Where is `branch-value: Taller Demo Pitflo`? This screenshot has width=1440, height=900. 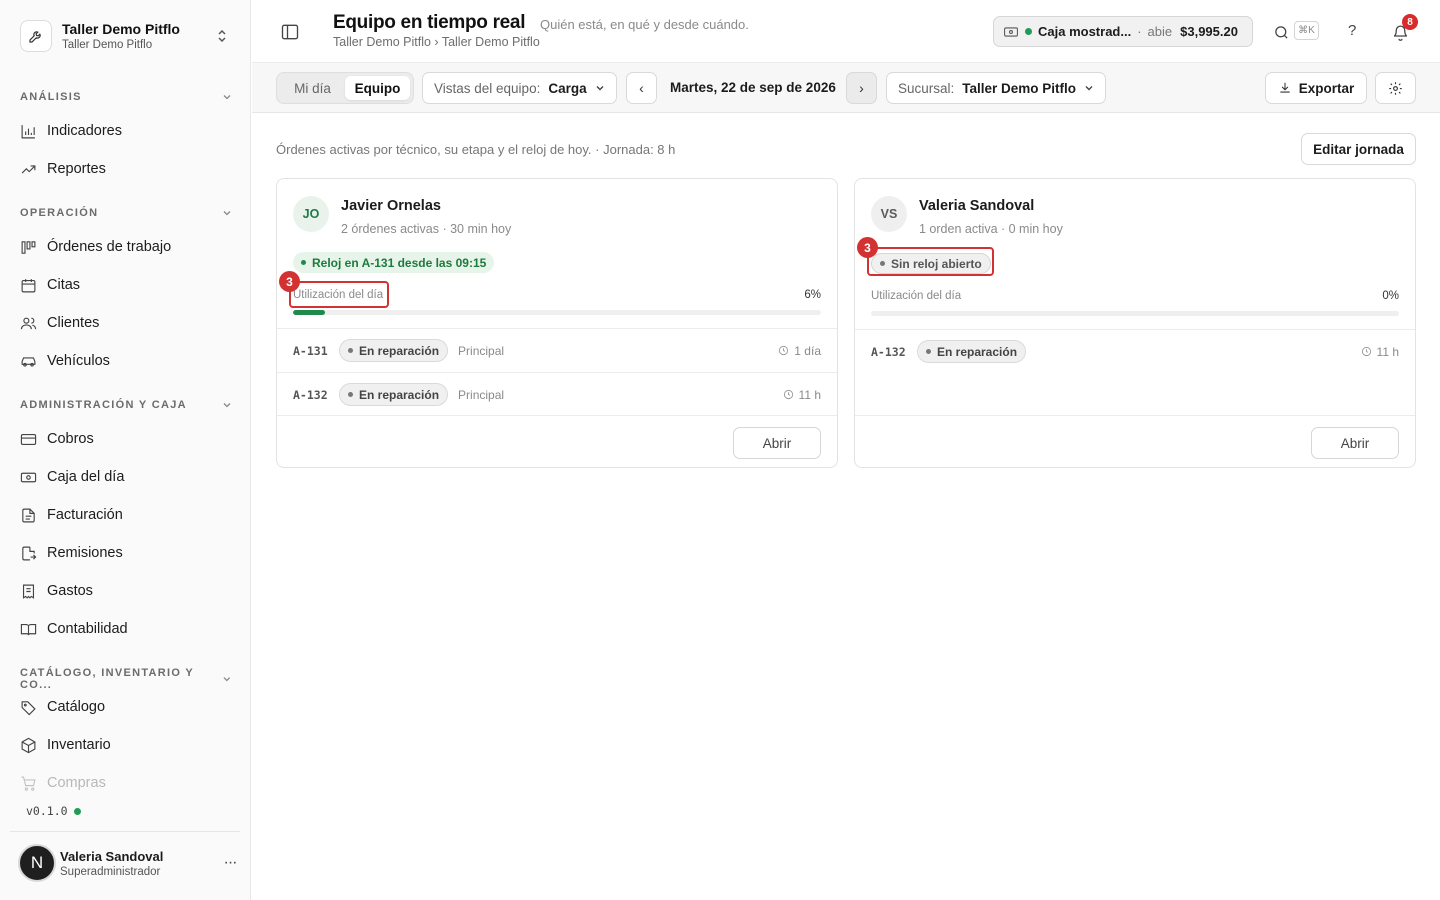
branch-value: Taller Demo Pitflo is located at coordinates (1019, 88).